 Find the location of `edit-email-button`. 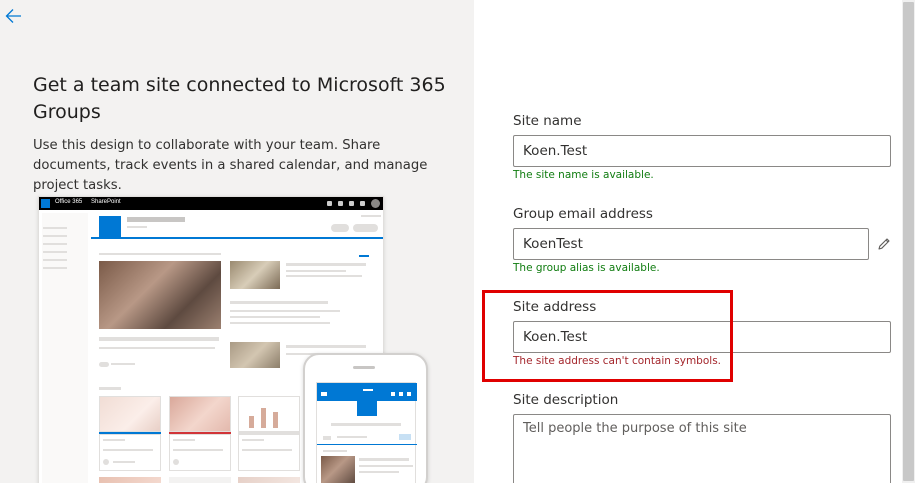

edit-email-button is located at coordinates (884, 244).